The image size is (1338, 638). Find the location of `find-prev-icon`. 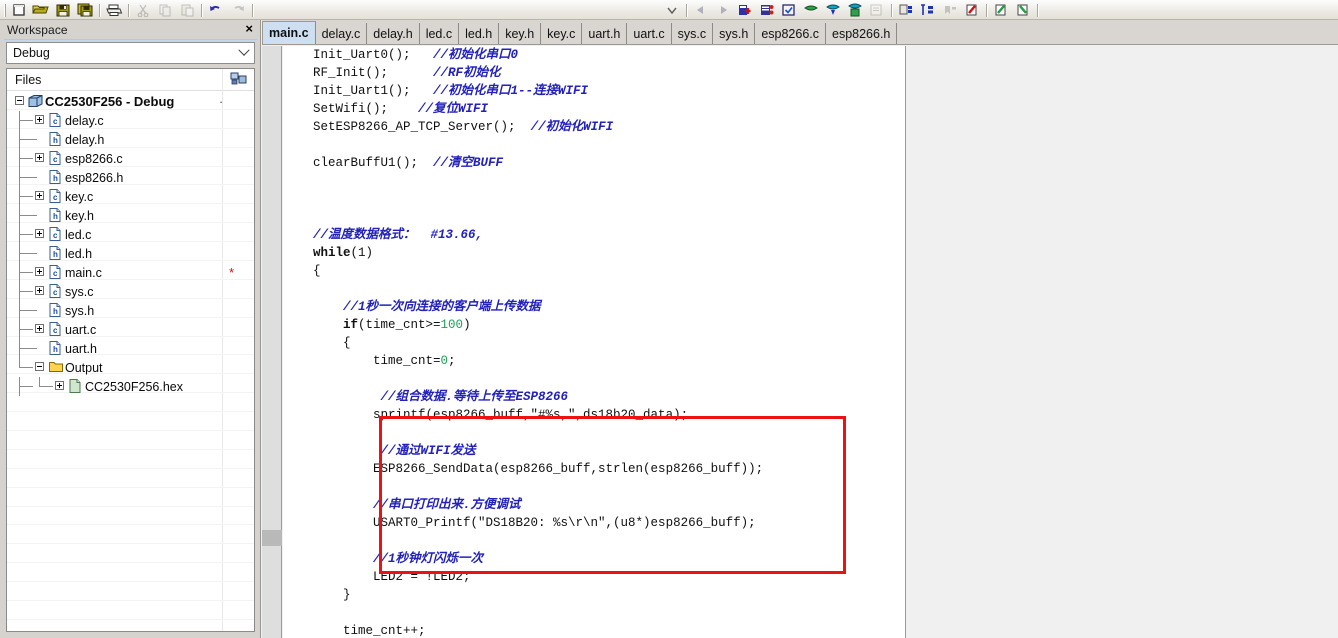

find-prev-icon is located at coordinates (1023, 10).